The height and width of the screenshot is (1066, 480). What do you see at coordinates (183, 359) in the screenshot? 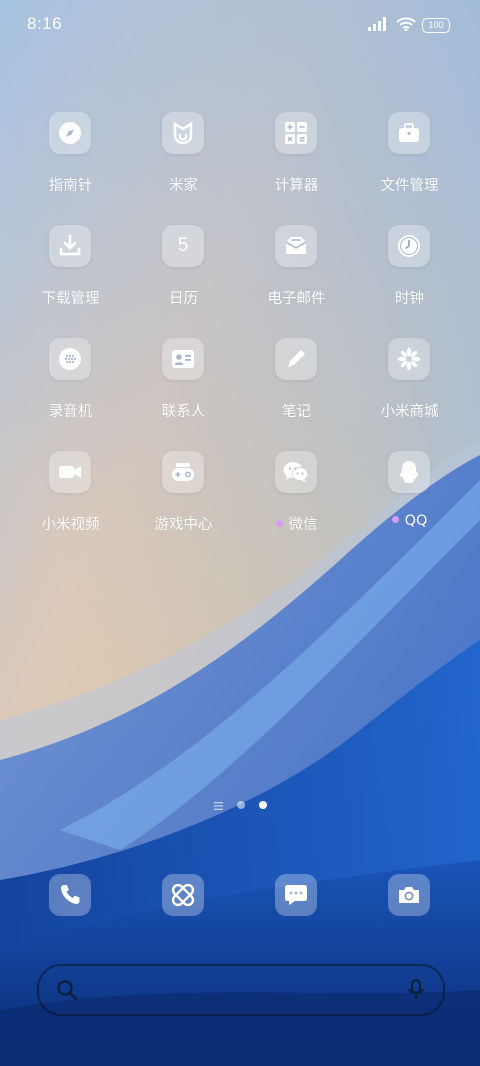
I see `contacts-icon` at bounding box center [183, 359].